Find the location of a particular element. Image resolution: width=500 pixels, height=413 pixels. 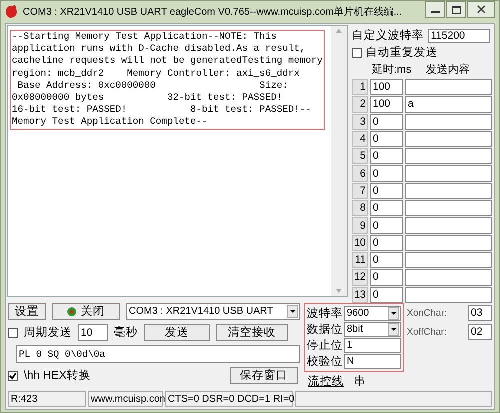

row-number: 11 is located at coordinates (360, 260).